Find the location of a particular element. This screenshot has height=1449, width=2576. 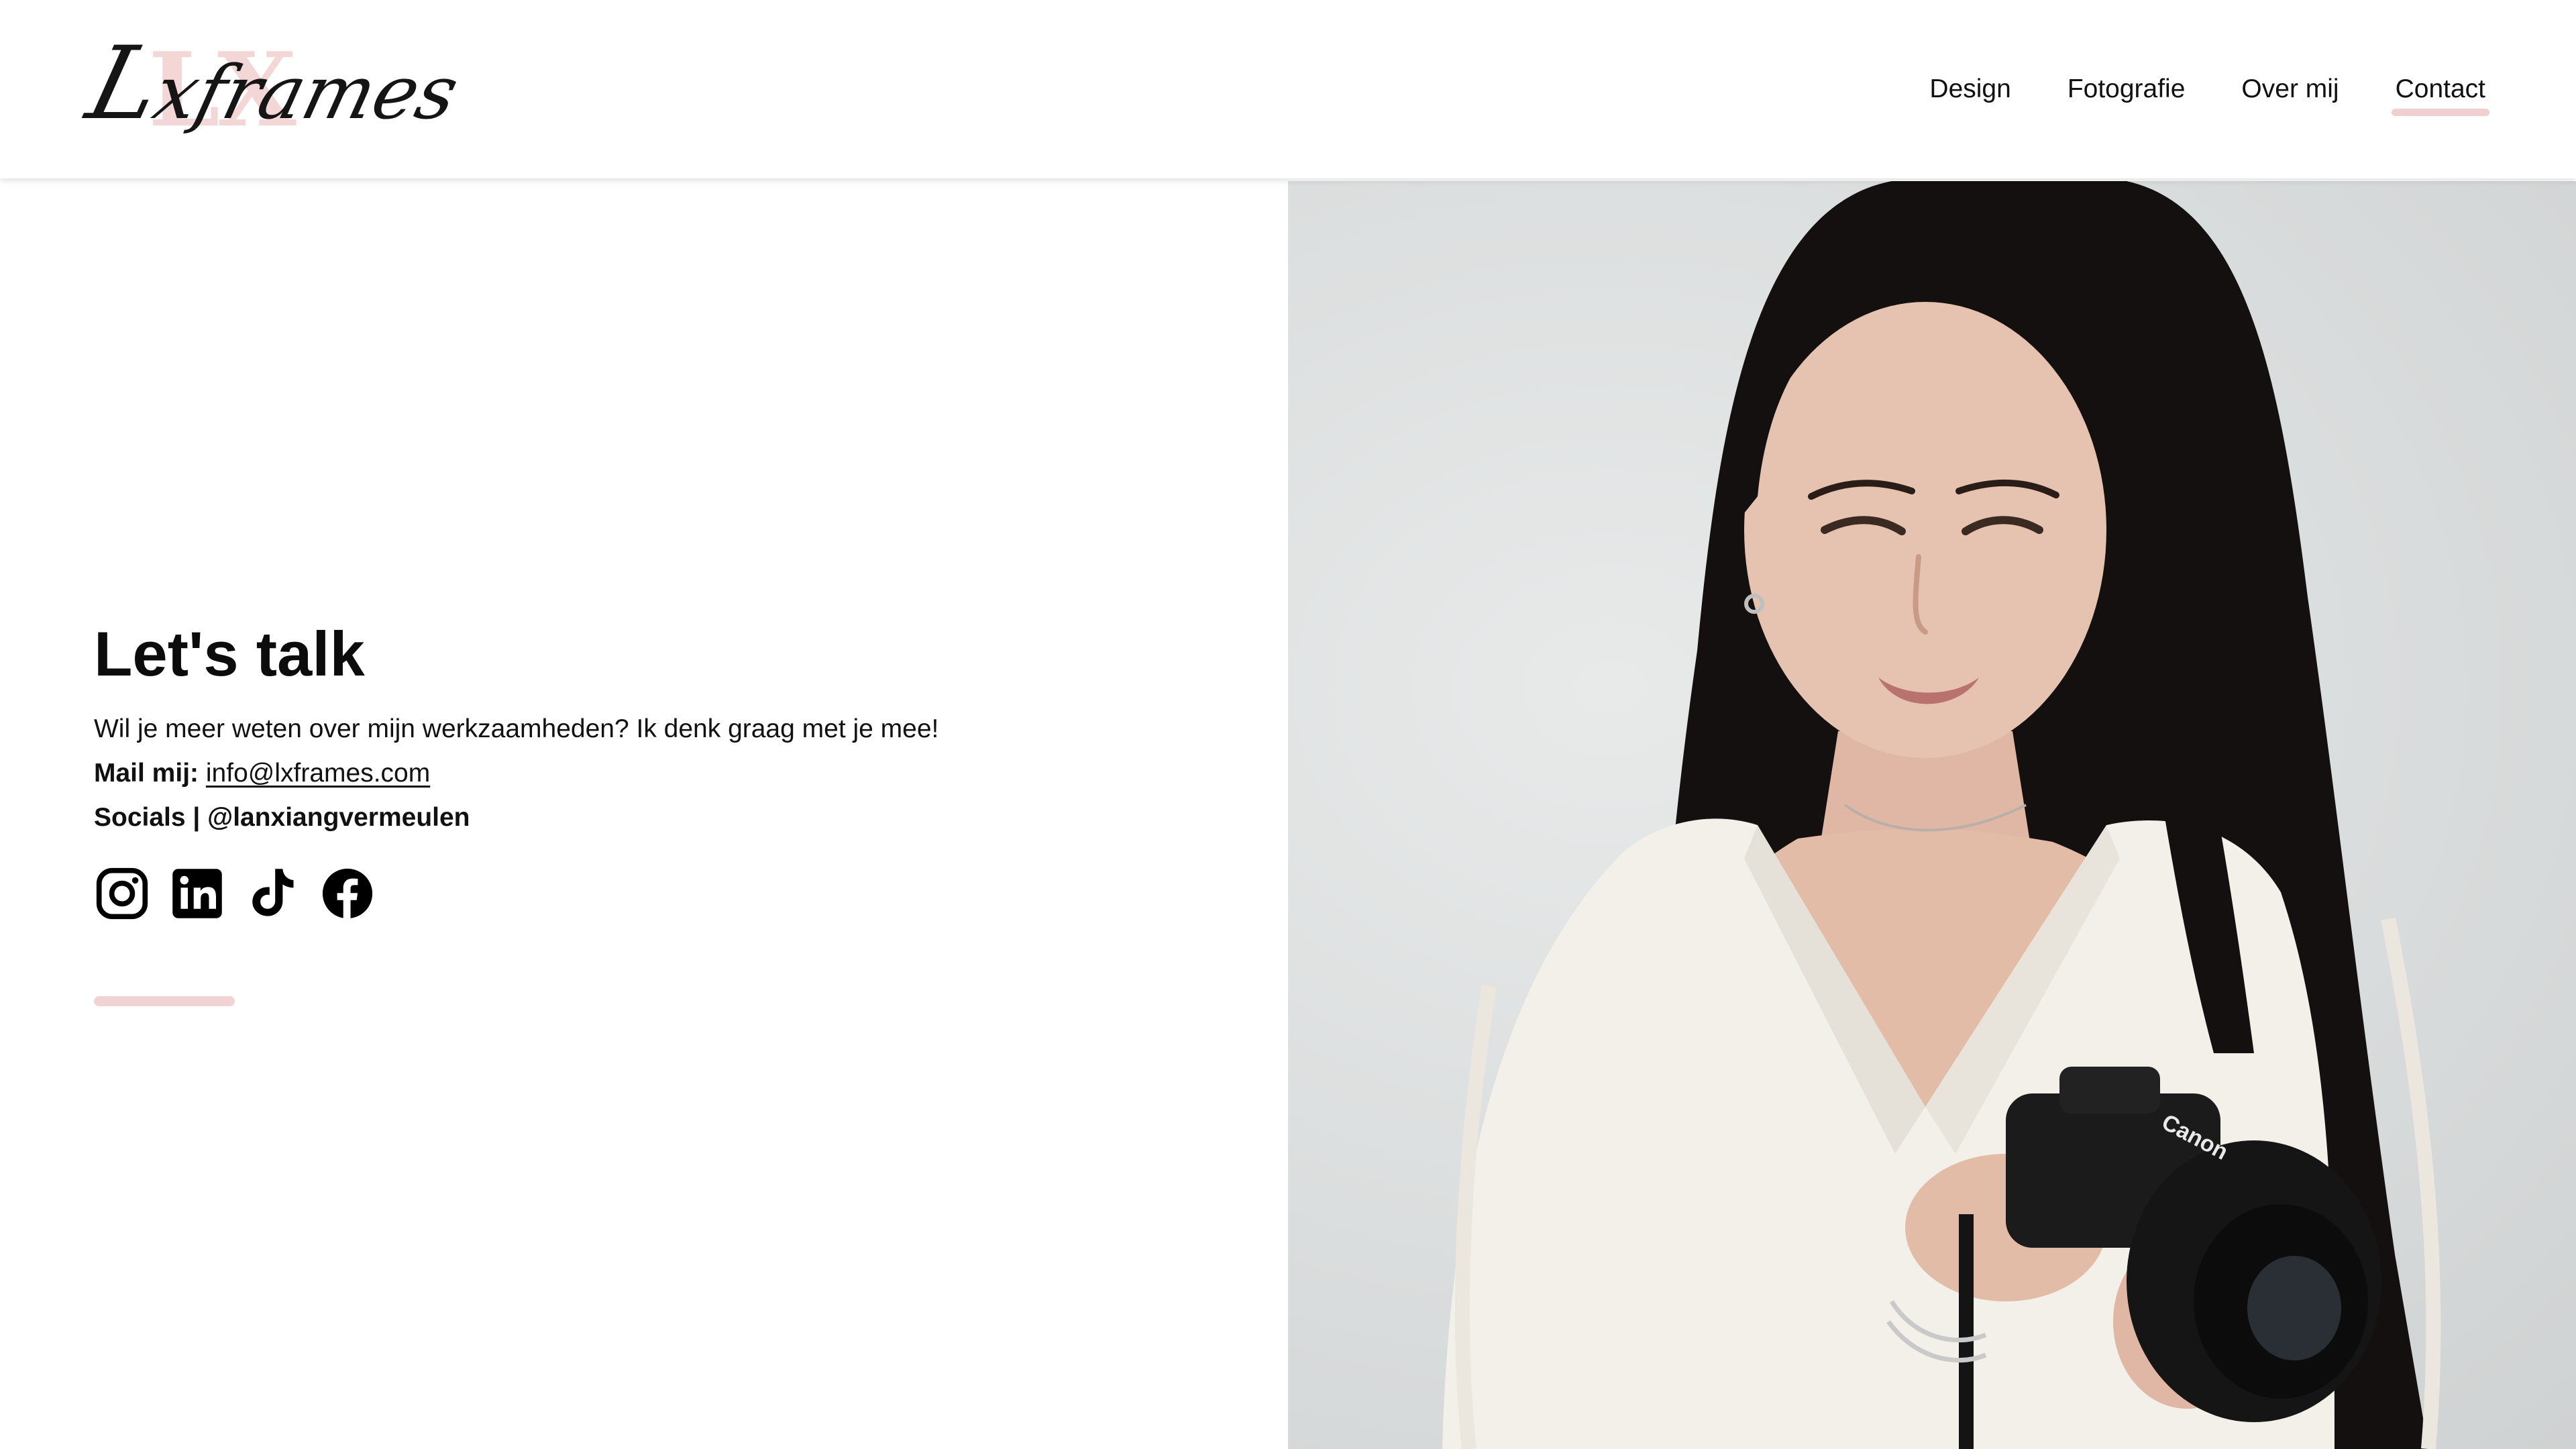

decorative-accent-bar is located at coordinates (164, 1001).